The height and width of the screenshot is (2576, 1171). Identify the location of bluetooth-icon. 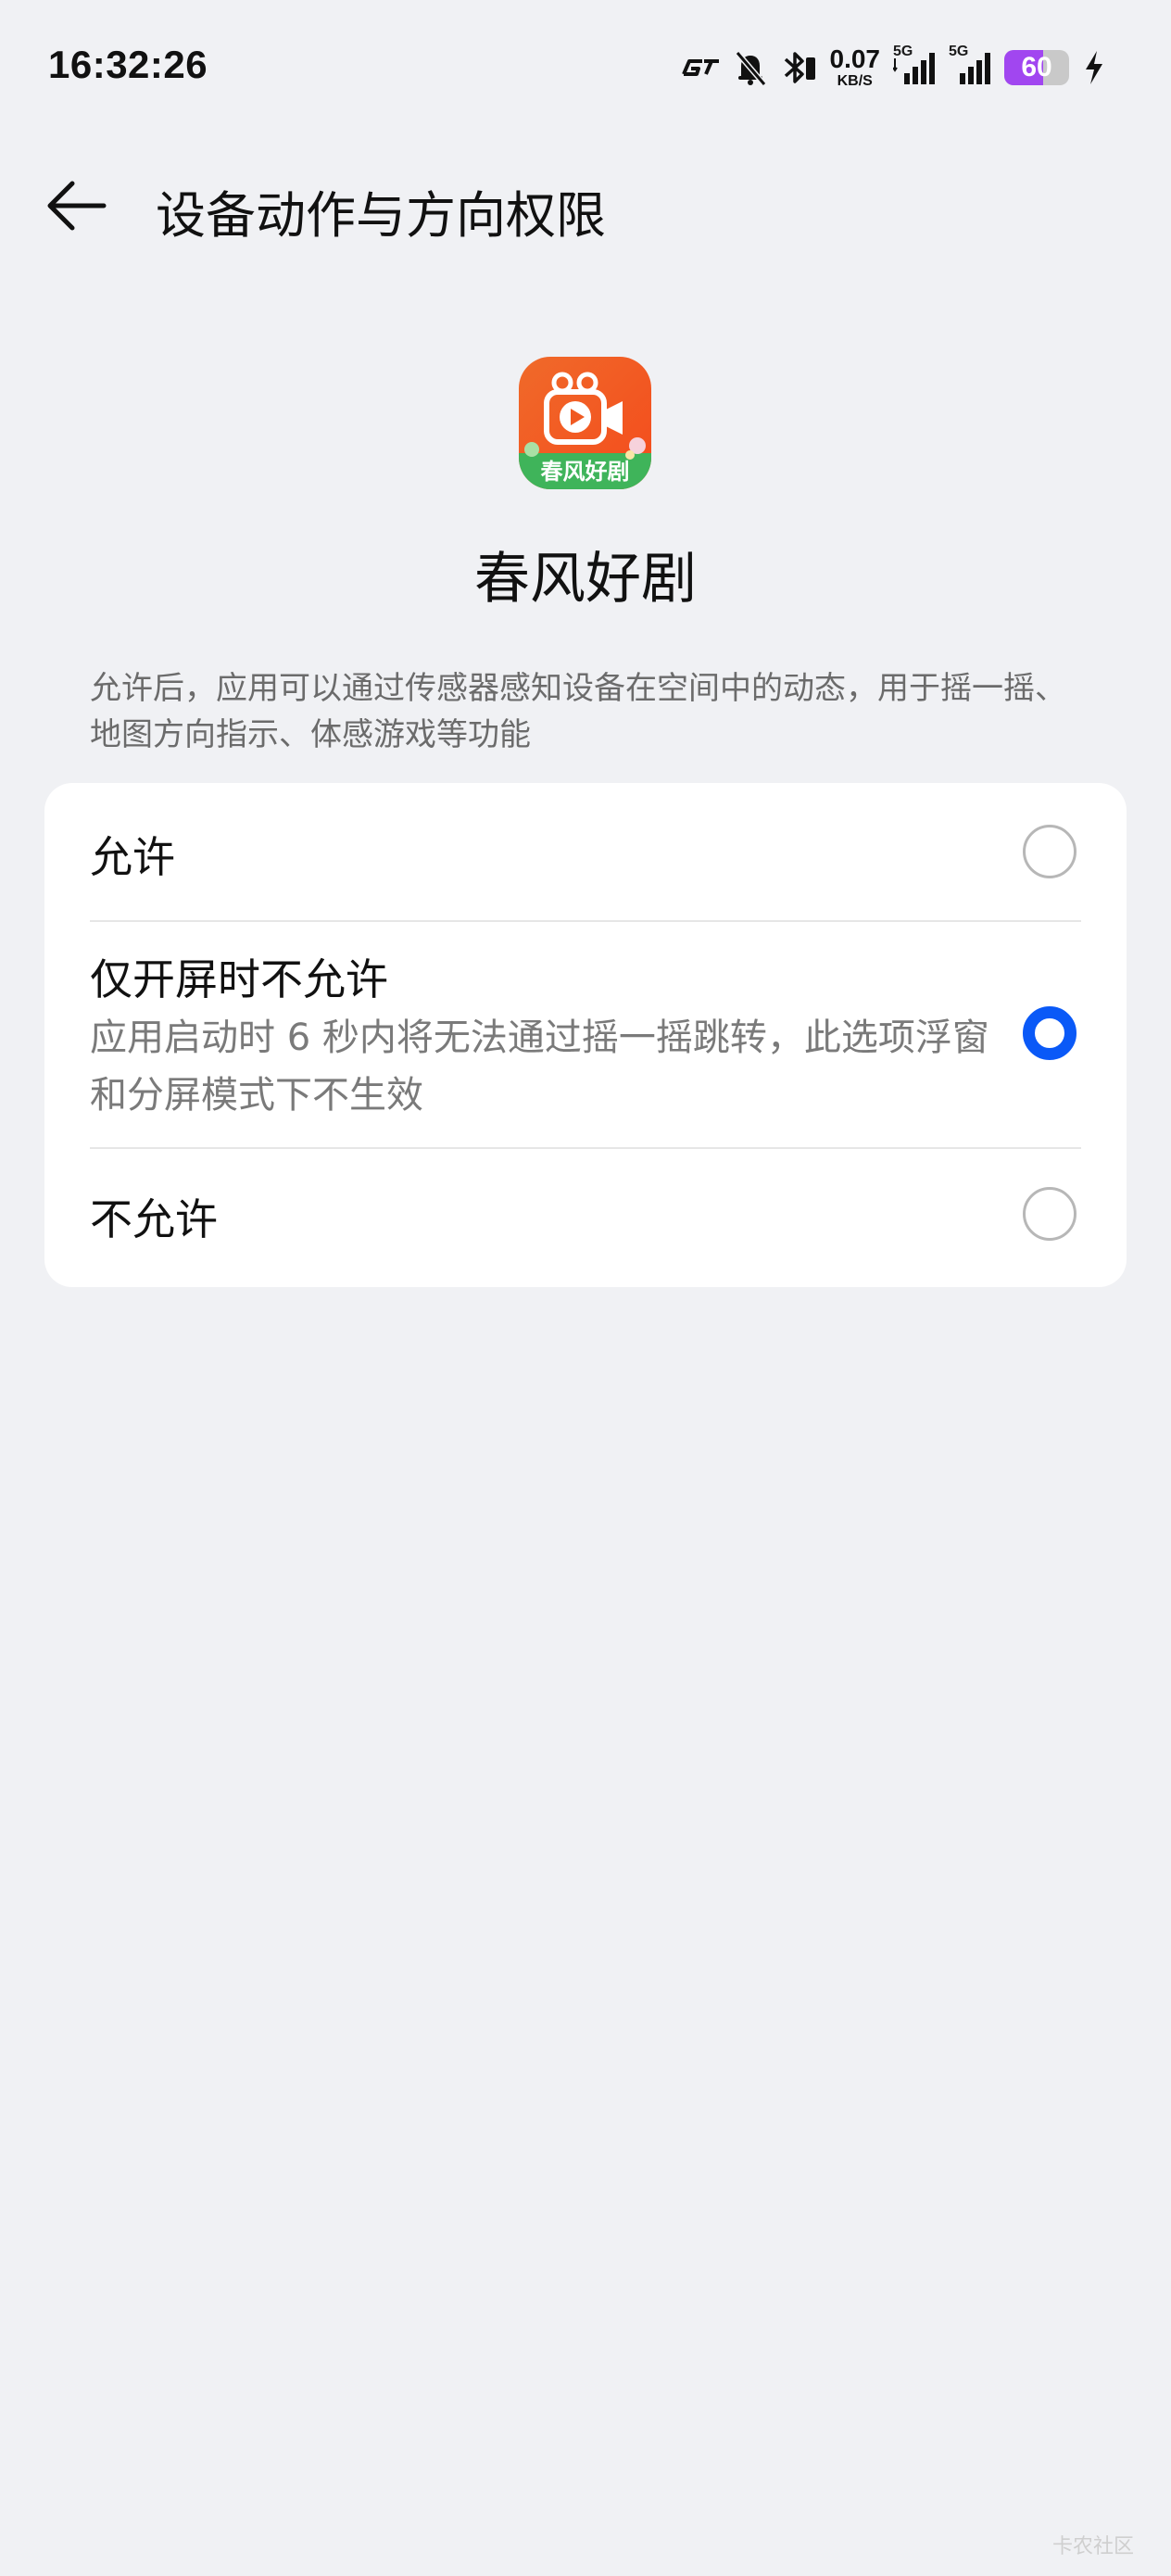
(799, 68).